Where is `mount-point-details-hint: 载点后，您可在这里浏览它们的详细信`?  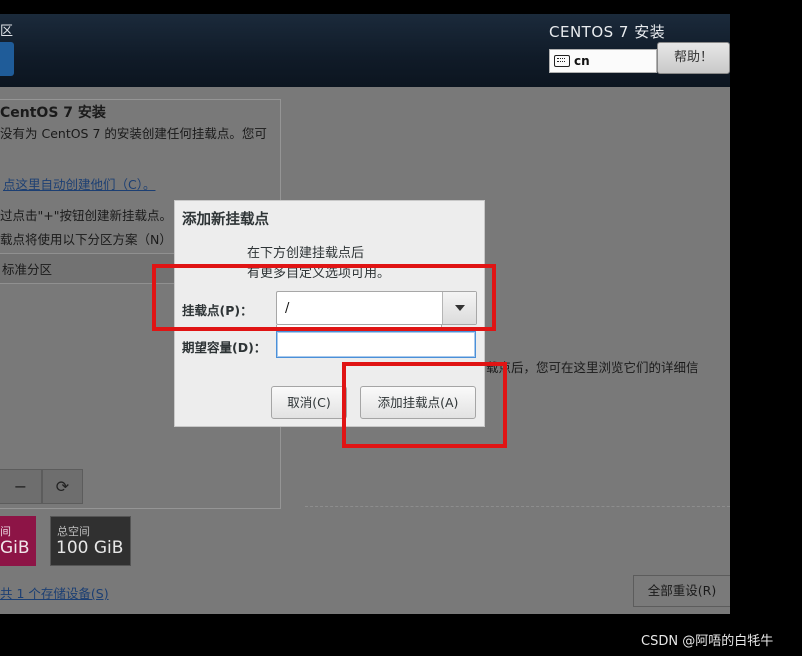 mount-point-details-hint: 载点后，您可在这里浏览它们的详细信 is located at coordinates (592, 367).